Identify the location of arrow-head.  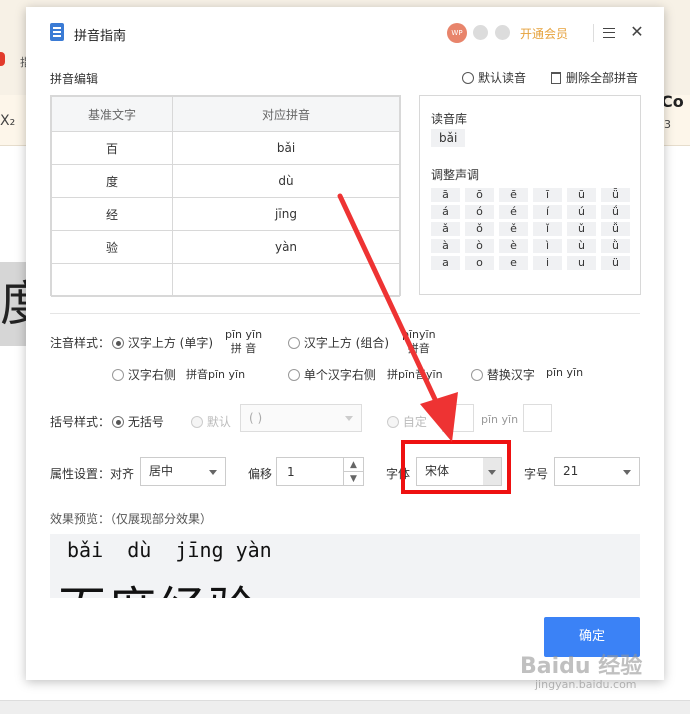
(439, 417).